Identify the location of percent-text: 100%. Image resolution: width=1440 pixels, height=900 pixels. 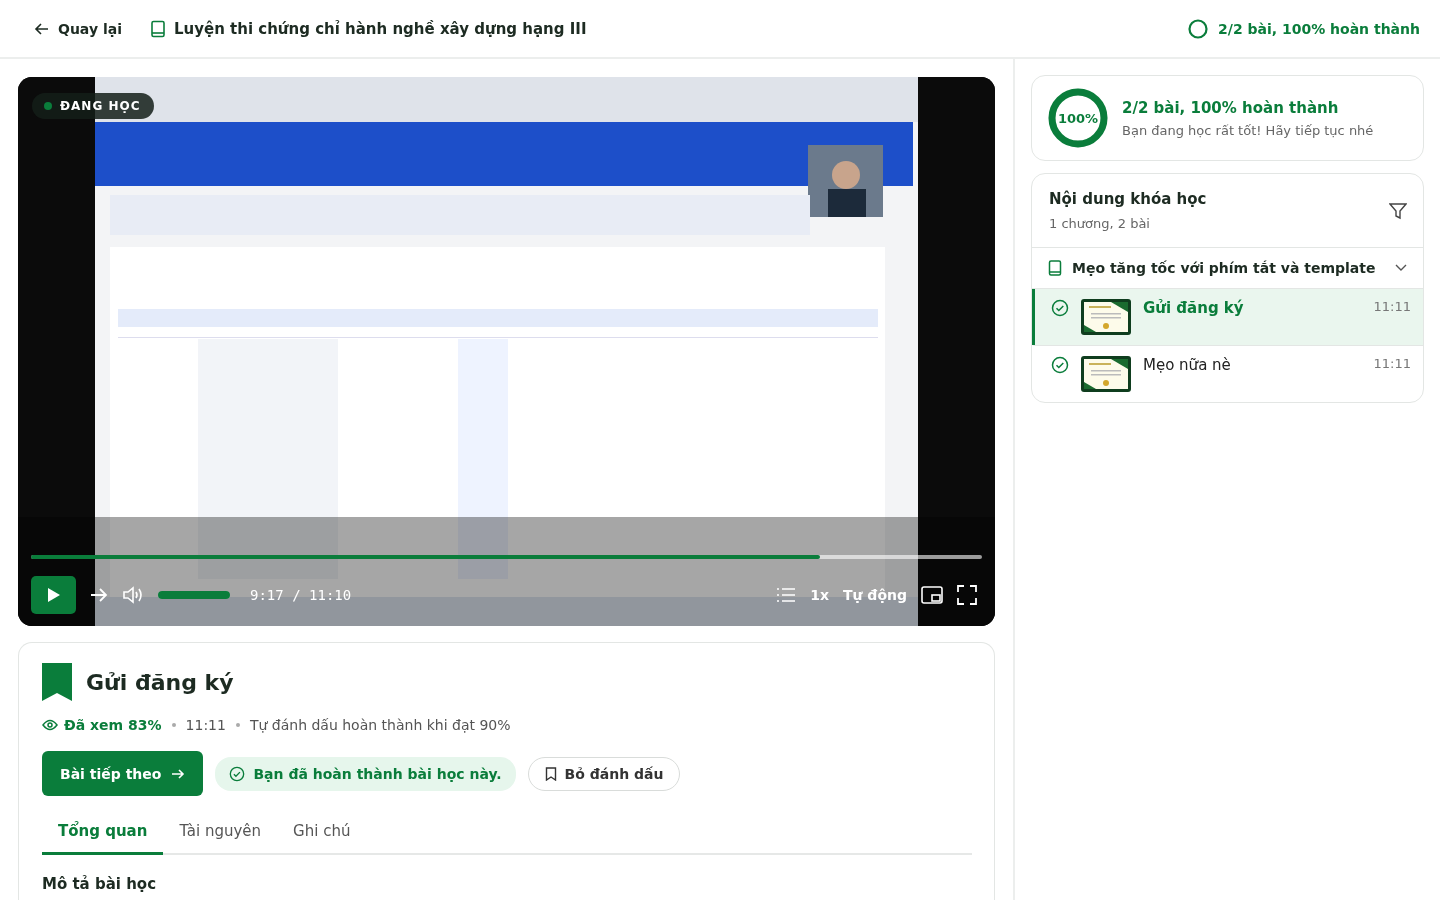
(1078, 118).